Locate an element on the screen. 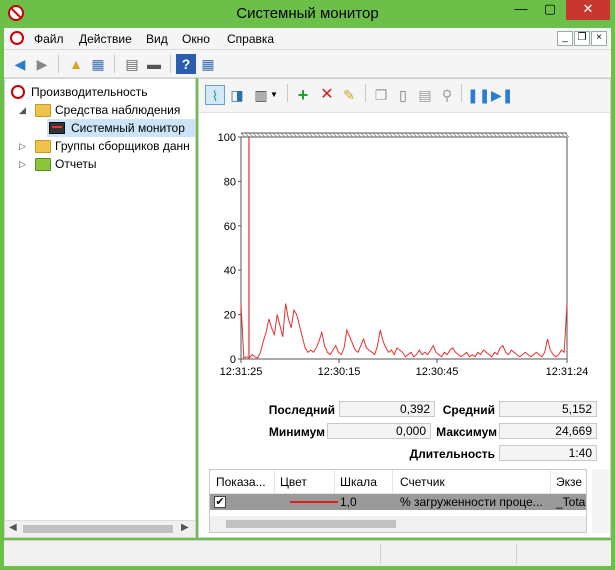 The width and height of the screenshot is (615, 570). tree-item-monitoring-tools: ◢ Средства наблюдения is located at coordinates (99, 110).